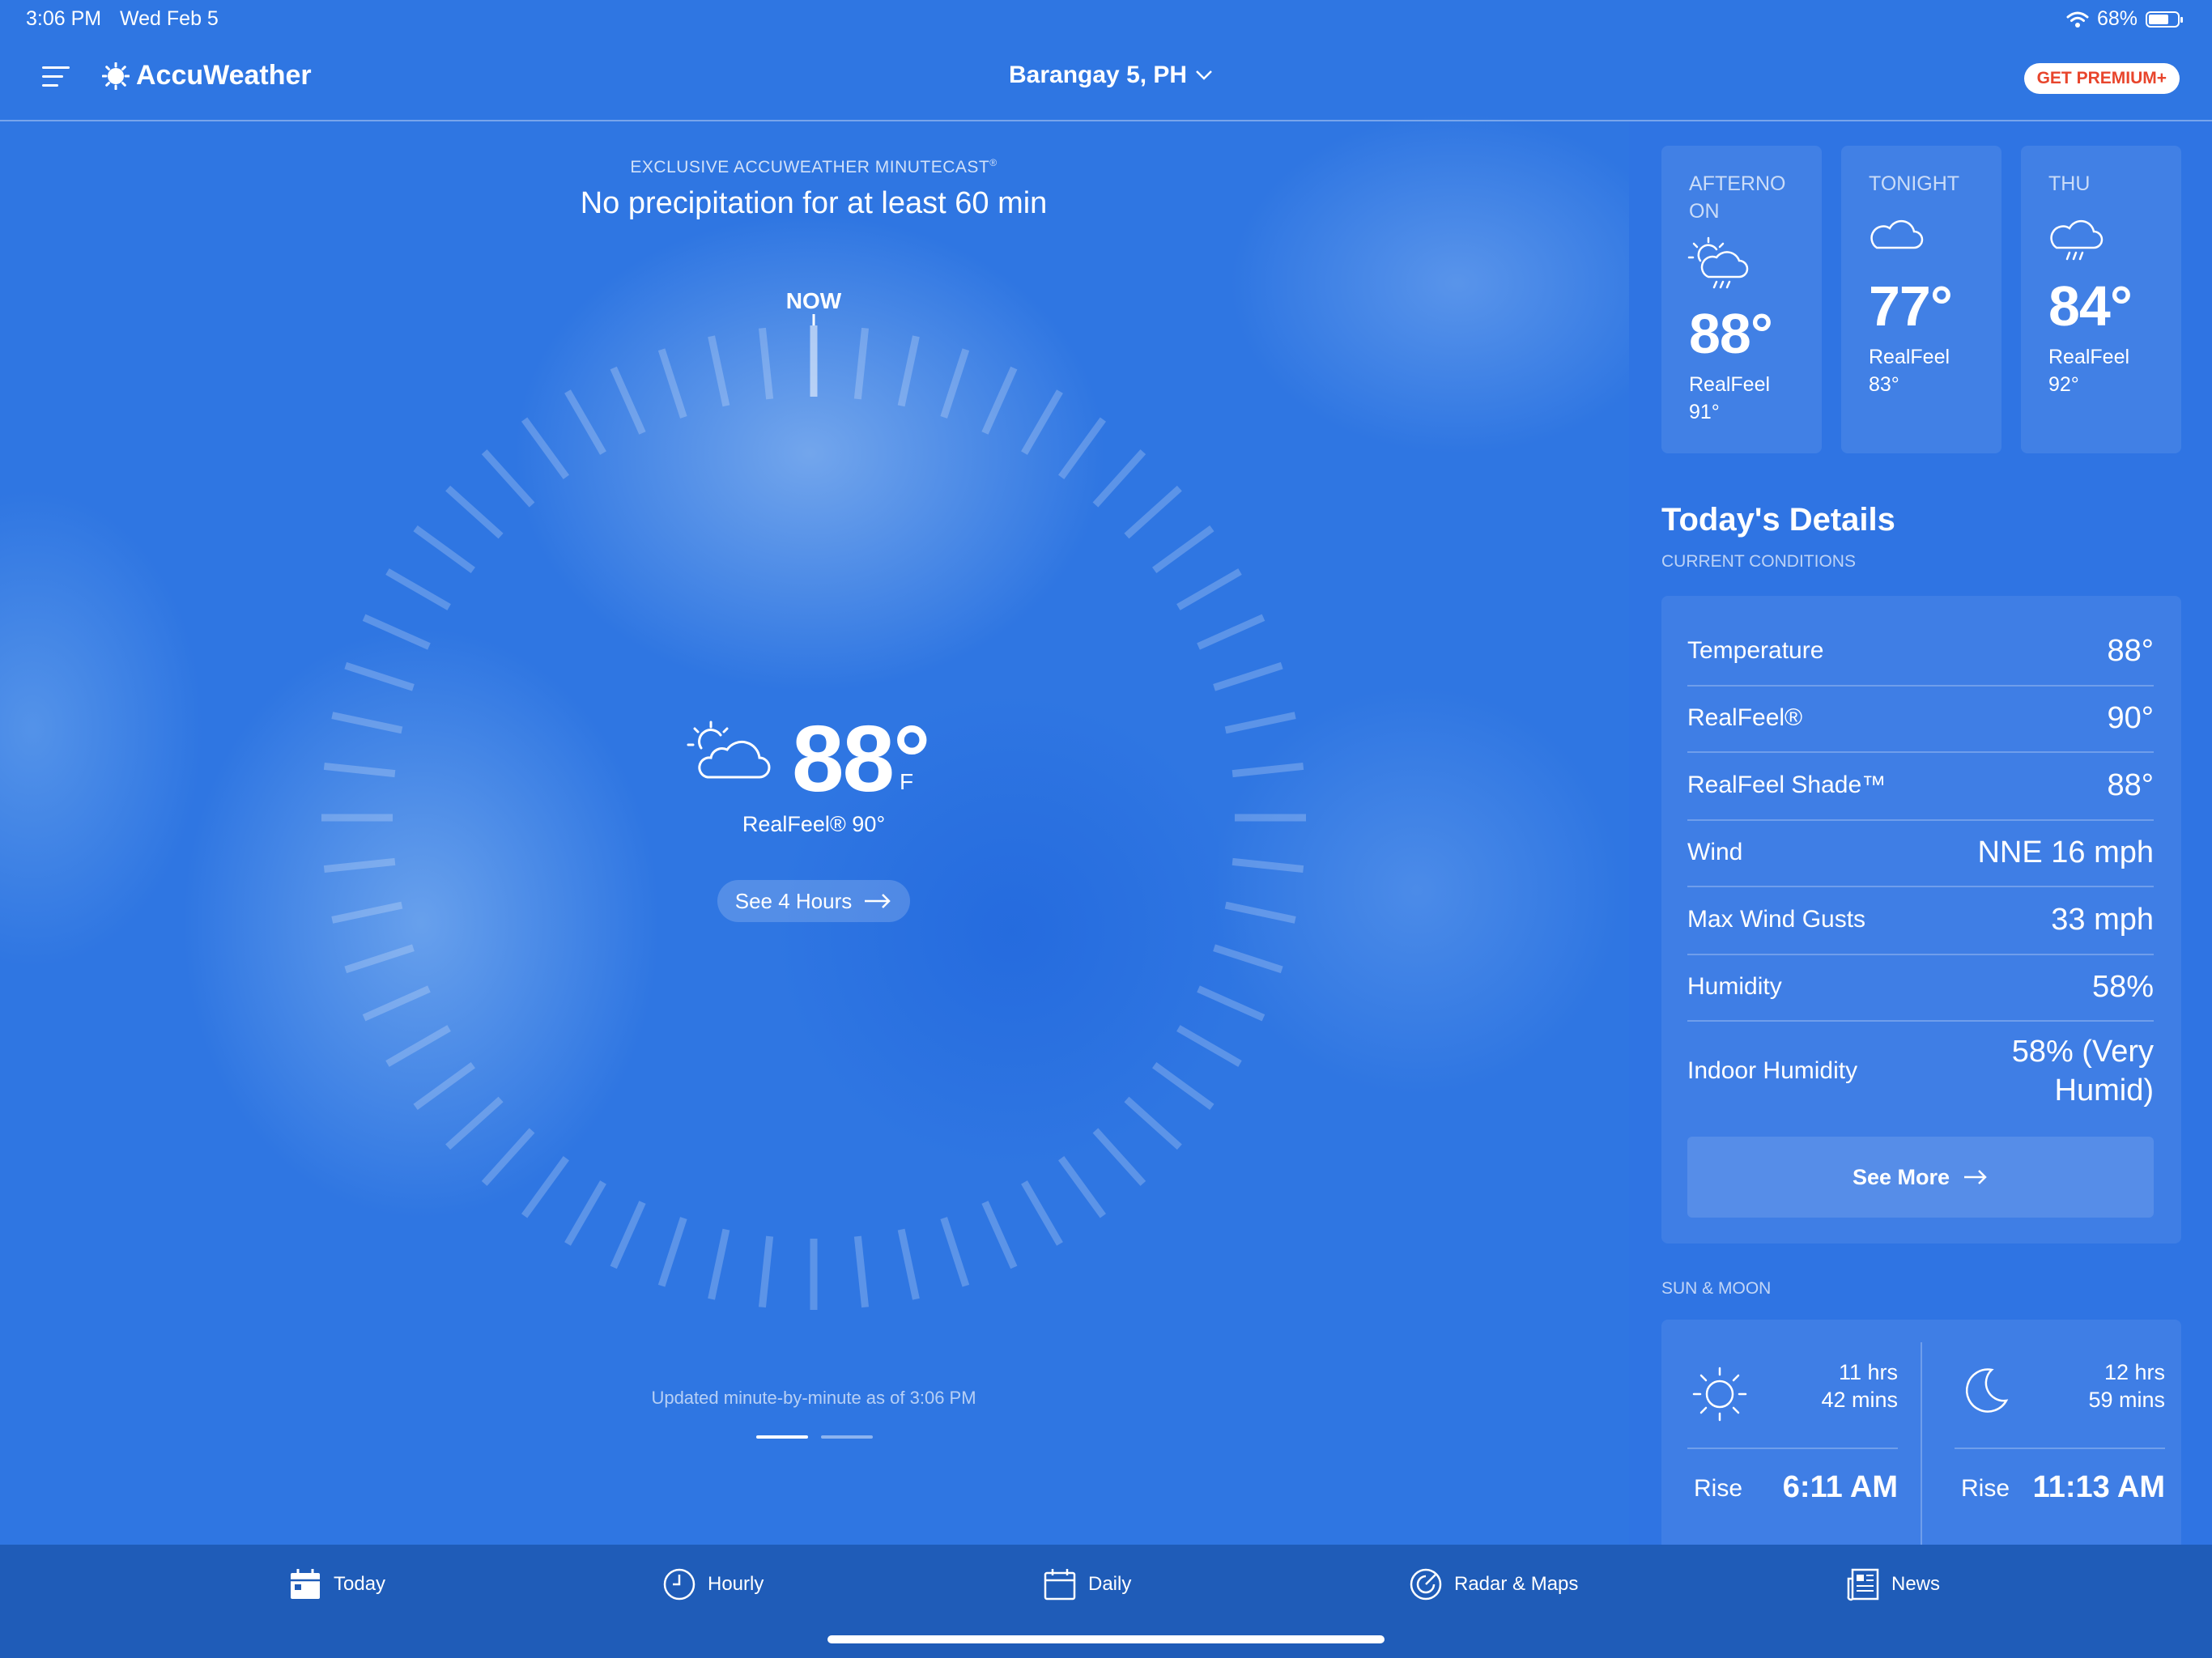  I want to click on forecast-temp: 77°, so click(1911, 306).